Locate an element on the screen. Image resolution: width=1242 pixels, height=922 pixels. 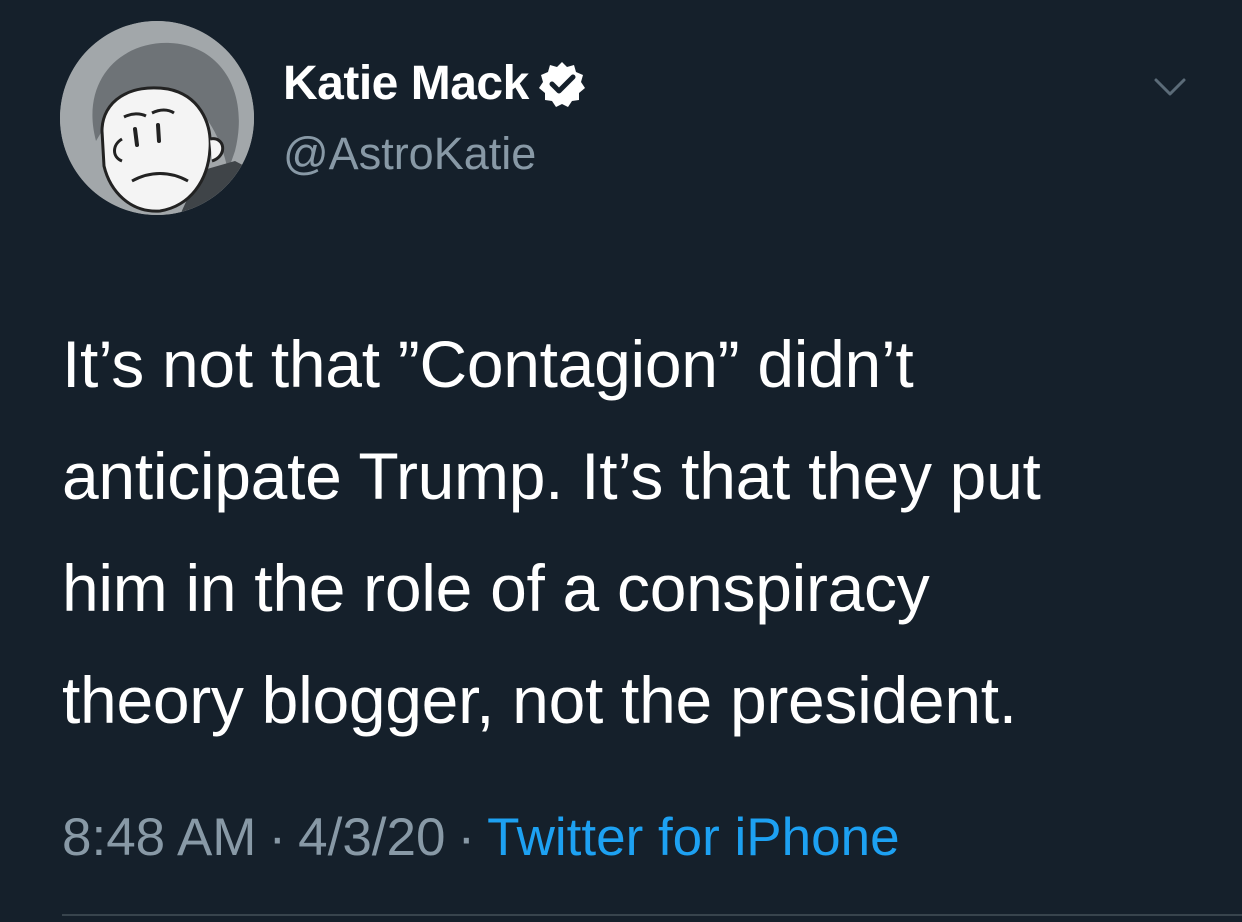
tweet-text-line: anticipate Trump. It’s that they put is located at coordinates (551, 476).